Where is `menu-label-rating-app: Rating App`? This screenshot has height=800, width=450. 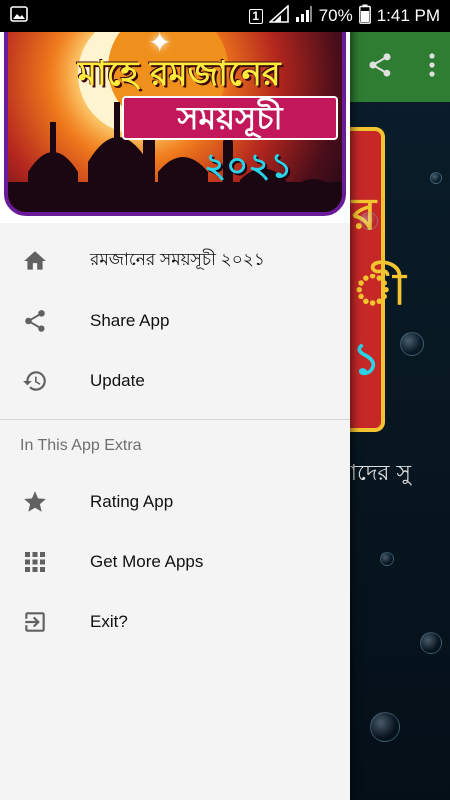
menu-label-rating-app: Rating App is located at coordinates (132, 501).